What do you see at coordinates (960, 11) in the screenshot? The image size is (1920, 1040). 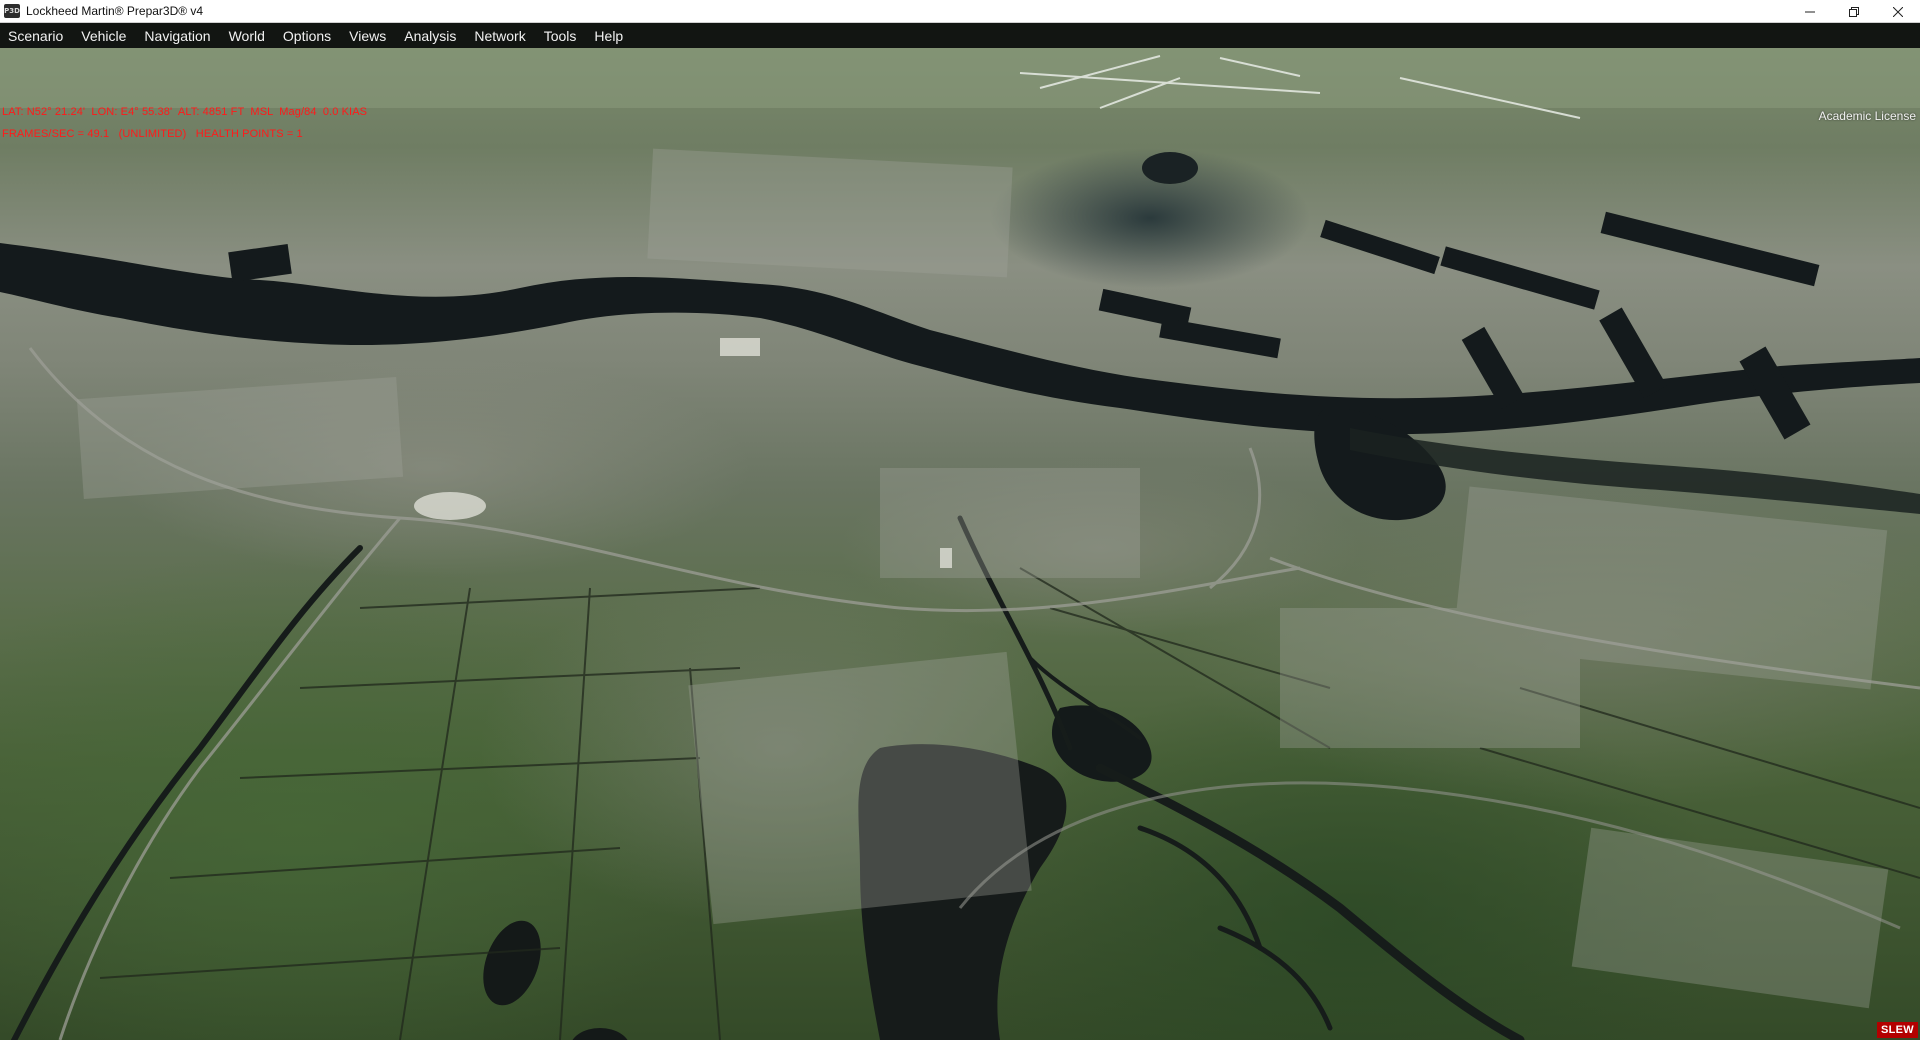 I see `window-title-bar: P3D Lockheed Martin® Prepar3D® v4` at bounding box center [960, 11].